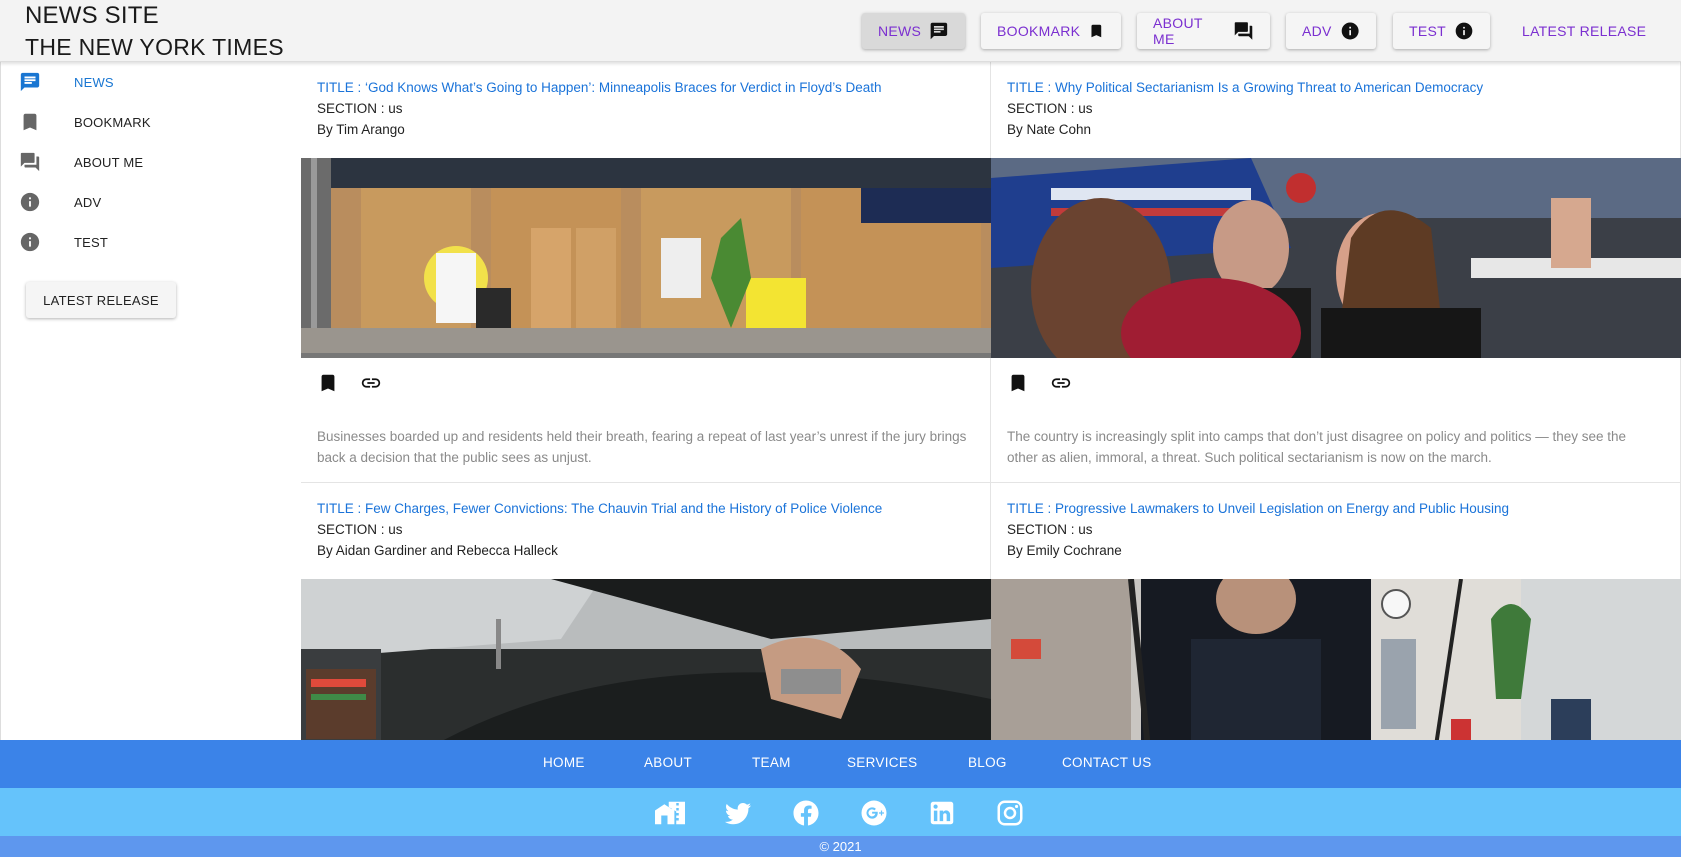  I want to click on footer-link-about: ABOUT, so click(668, 762).